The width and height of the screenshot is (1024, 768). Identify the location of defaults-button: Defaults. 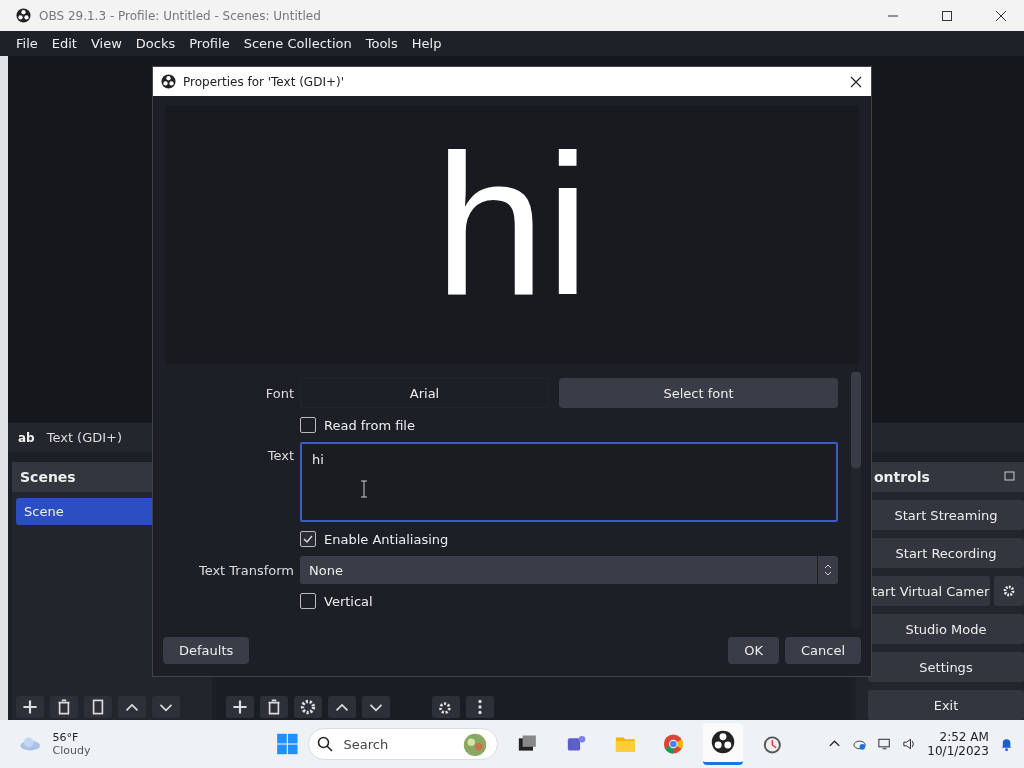
(206, 650).